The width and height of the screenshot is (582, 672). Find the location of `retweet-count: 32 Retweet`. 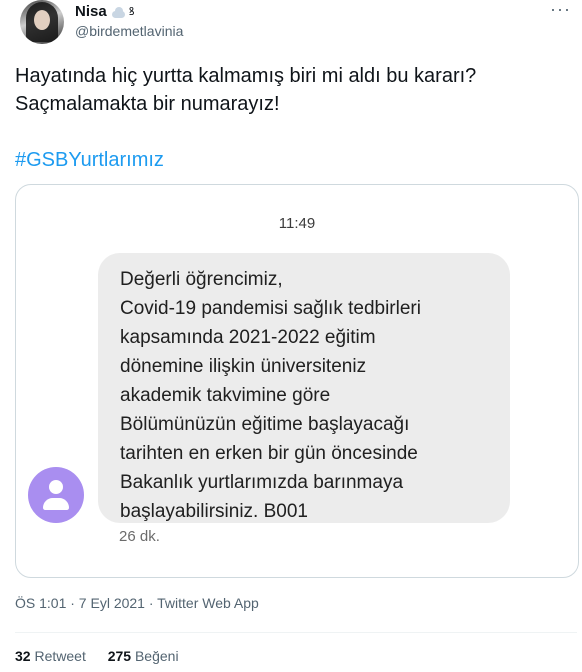

retweet-count: 32 Retweet is located at coordinates (50, 656).